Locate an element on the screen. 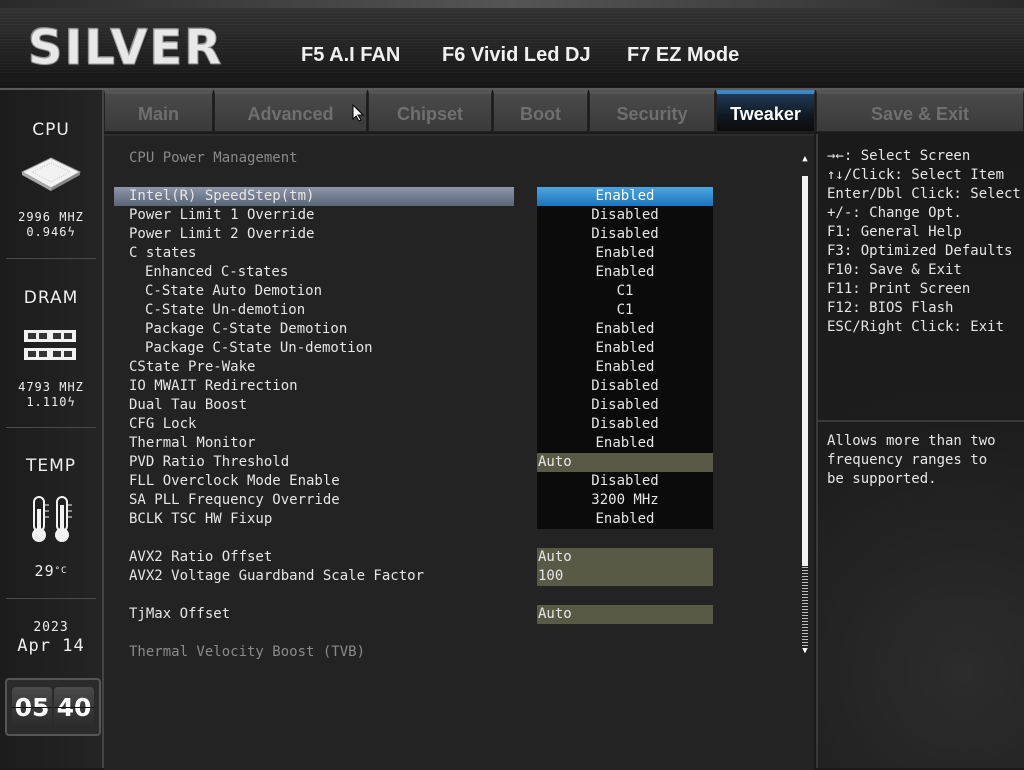 The height and width of the screenshot is (770, 1024). cpu-voltage: 0.946 is located at coordinates (47, 232).